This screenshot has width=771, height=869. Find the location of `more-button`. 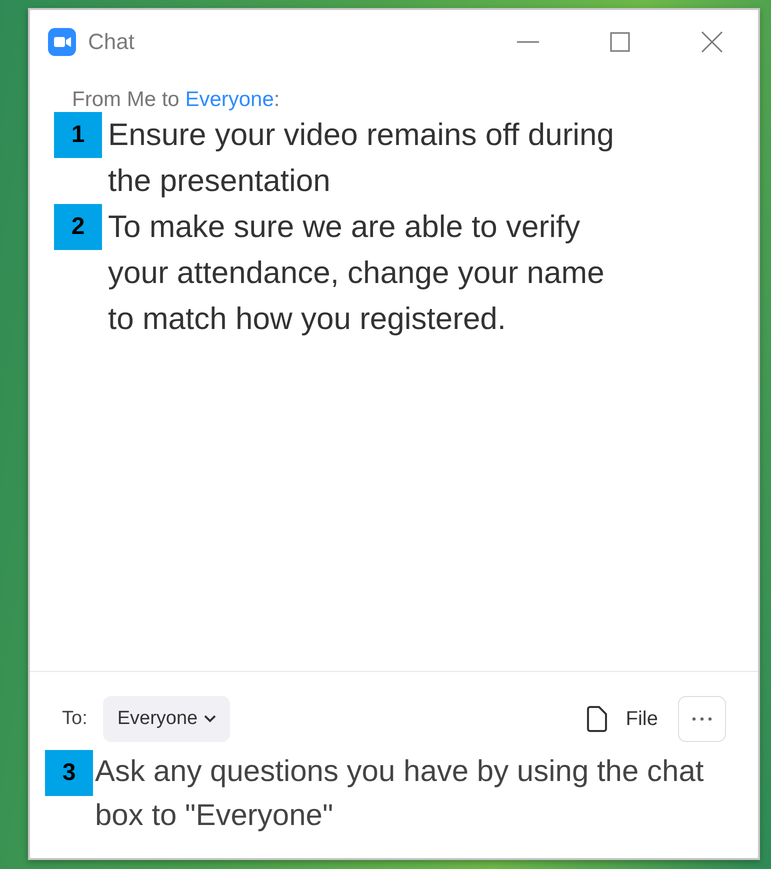

more-button is located at coordinates (702, 719).